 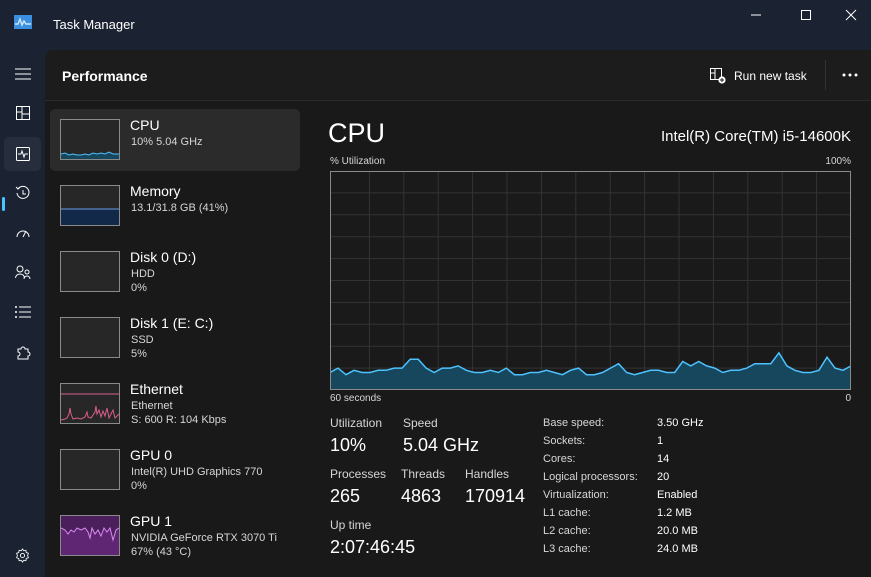 I want to click on utilization-label: Utilization, so click(x=356, y=423).